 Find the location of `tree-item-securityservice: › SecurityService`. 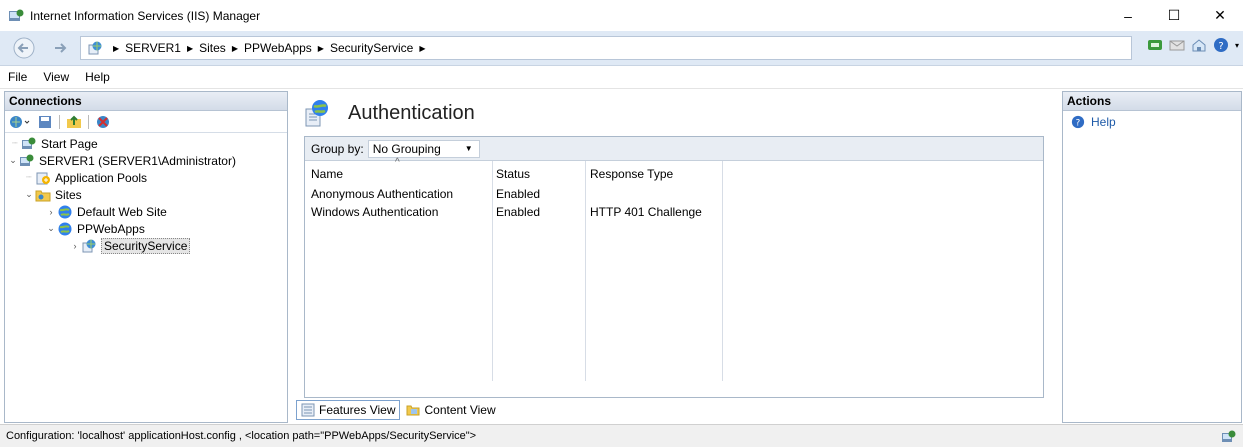

tree-item-securityservice: › SecurityService is located at coordinates (146, 245).